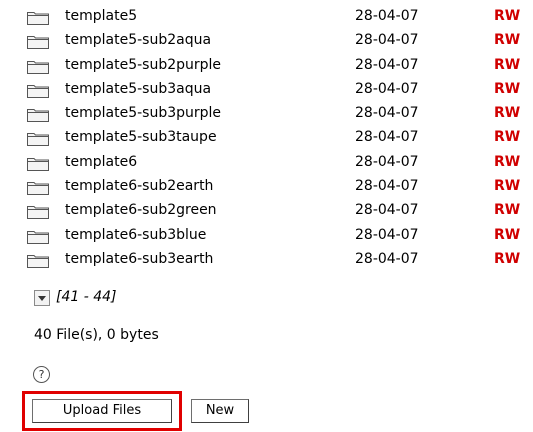  I want to click on file-row: template6-sub3blue 28-04-07 RW, so click(266, 237).